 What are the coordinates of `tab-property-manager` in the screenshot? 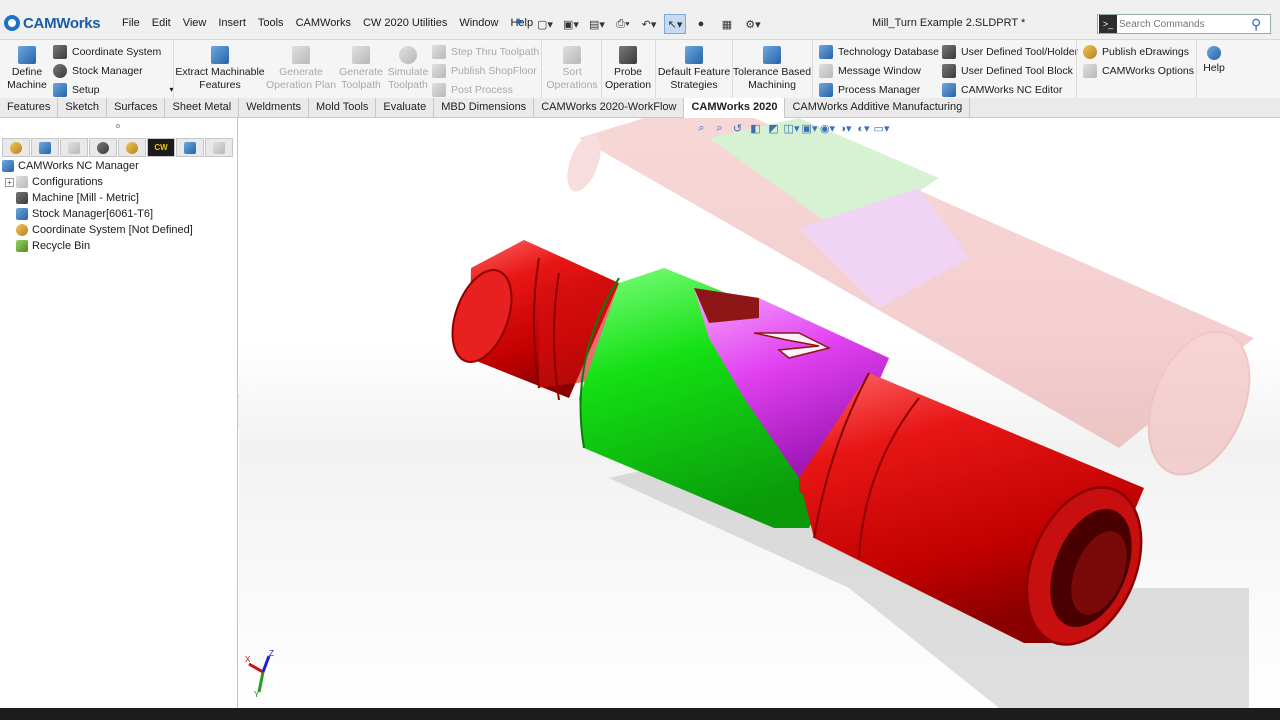 It's located at (45, 147).